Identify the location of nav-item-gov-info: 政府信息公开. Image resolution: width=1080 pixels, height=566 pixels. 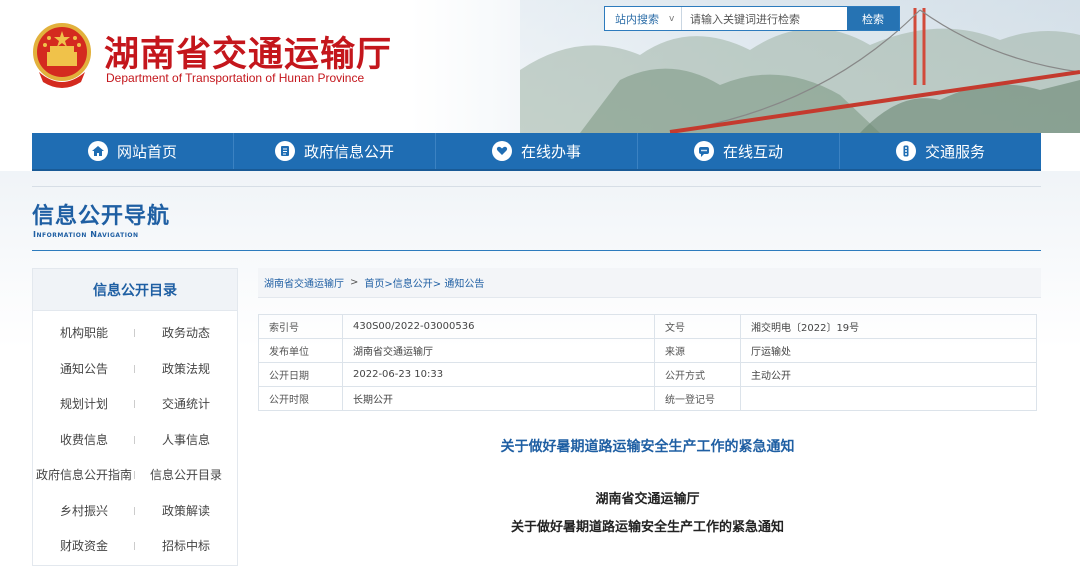
(335, 151).